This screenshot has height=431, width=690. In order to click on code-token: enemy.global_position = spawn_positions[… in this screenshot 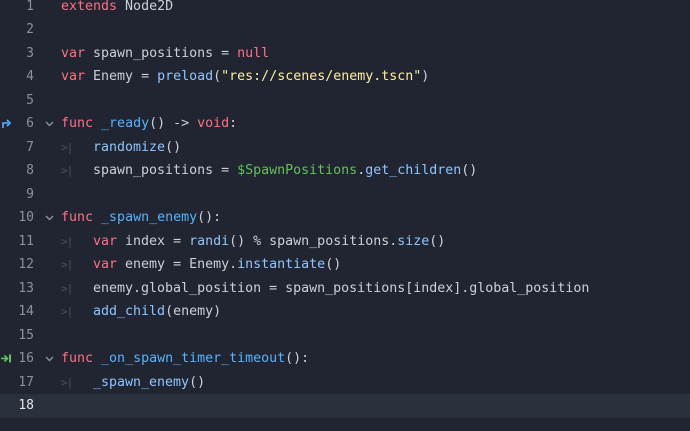, I will do `click(341, 288)`.